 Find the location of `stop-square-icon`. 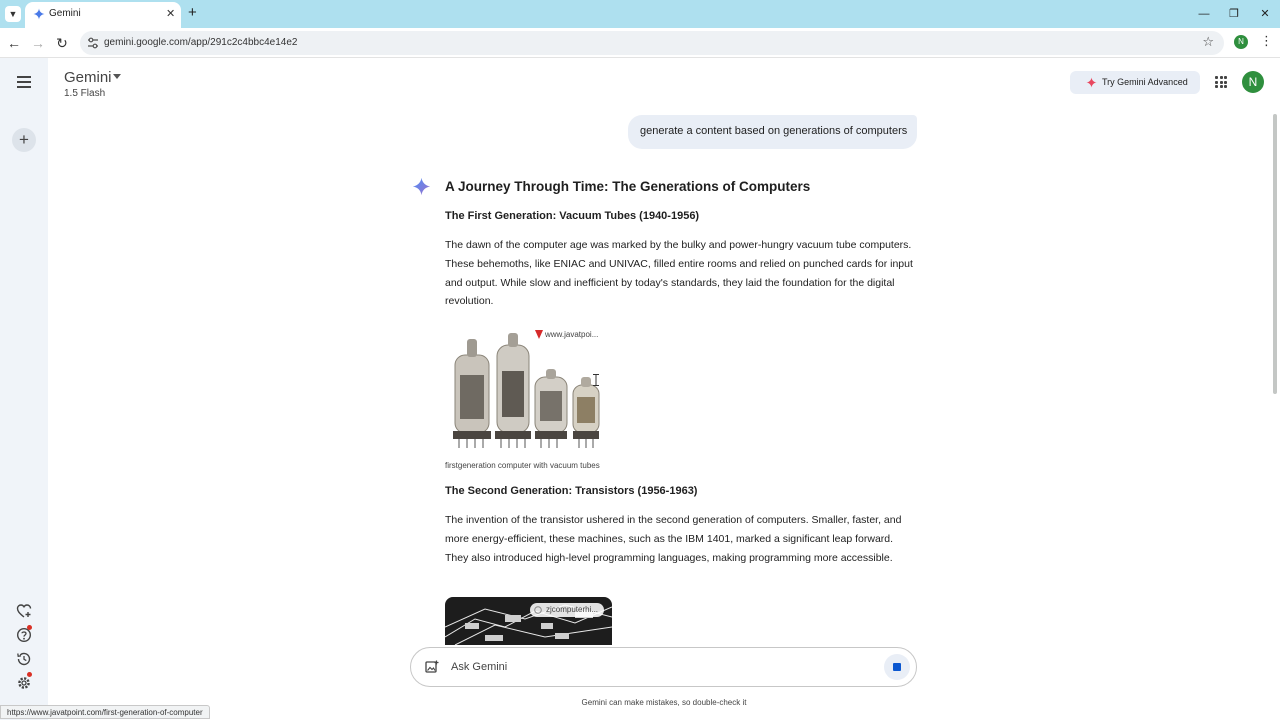

stop-square-icon is located at coordinates (897, 667).